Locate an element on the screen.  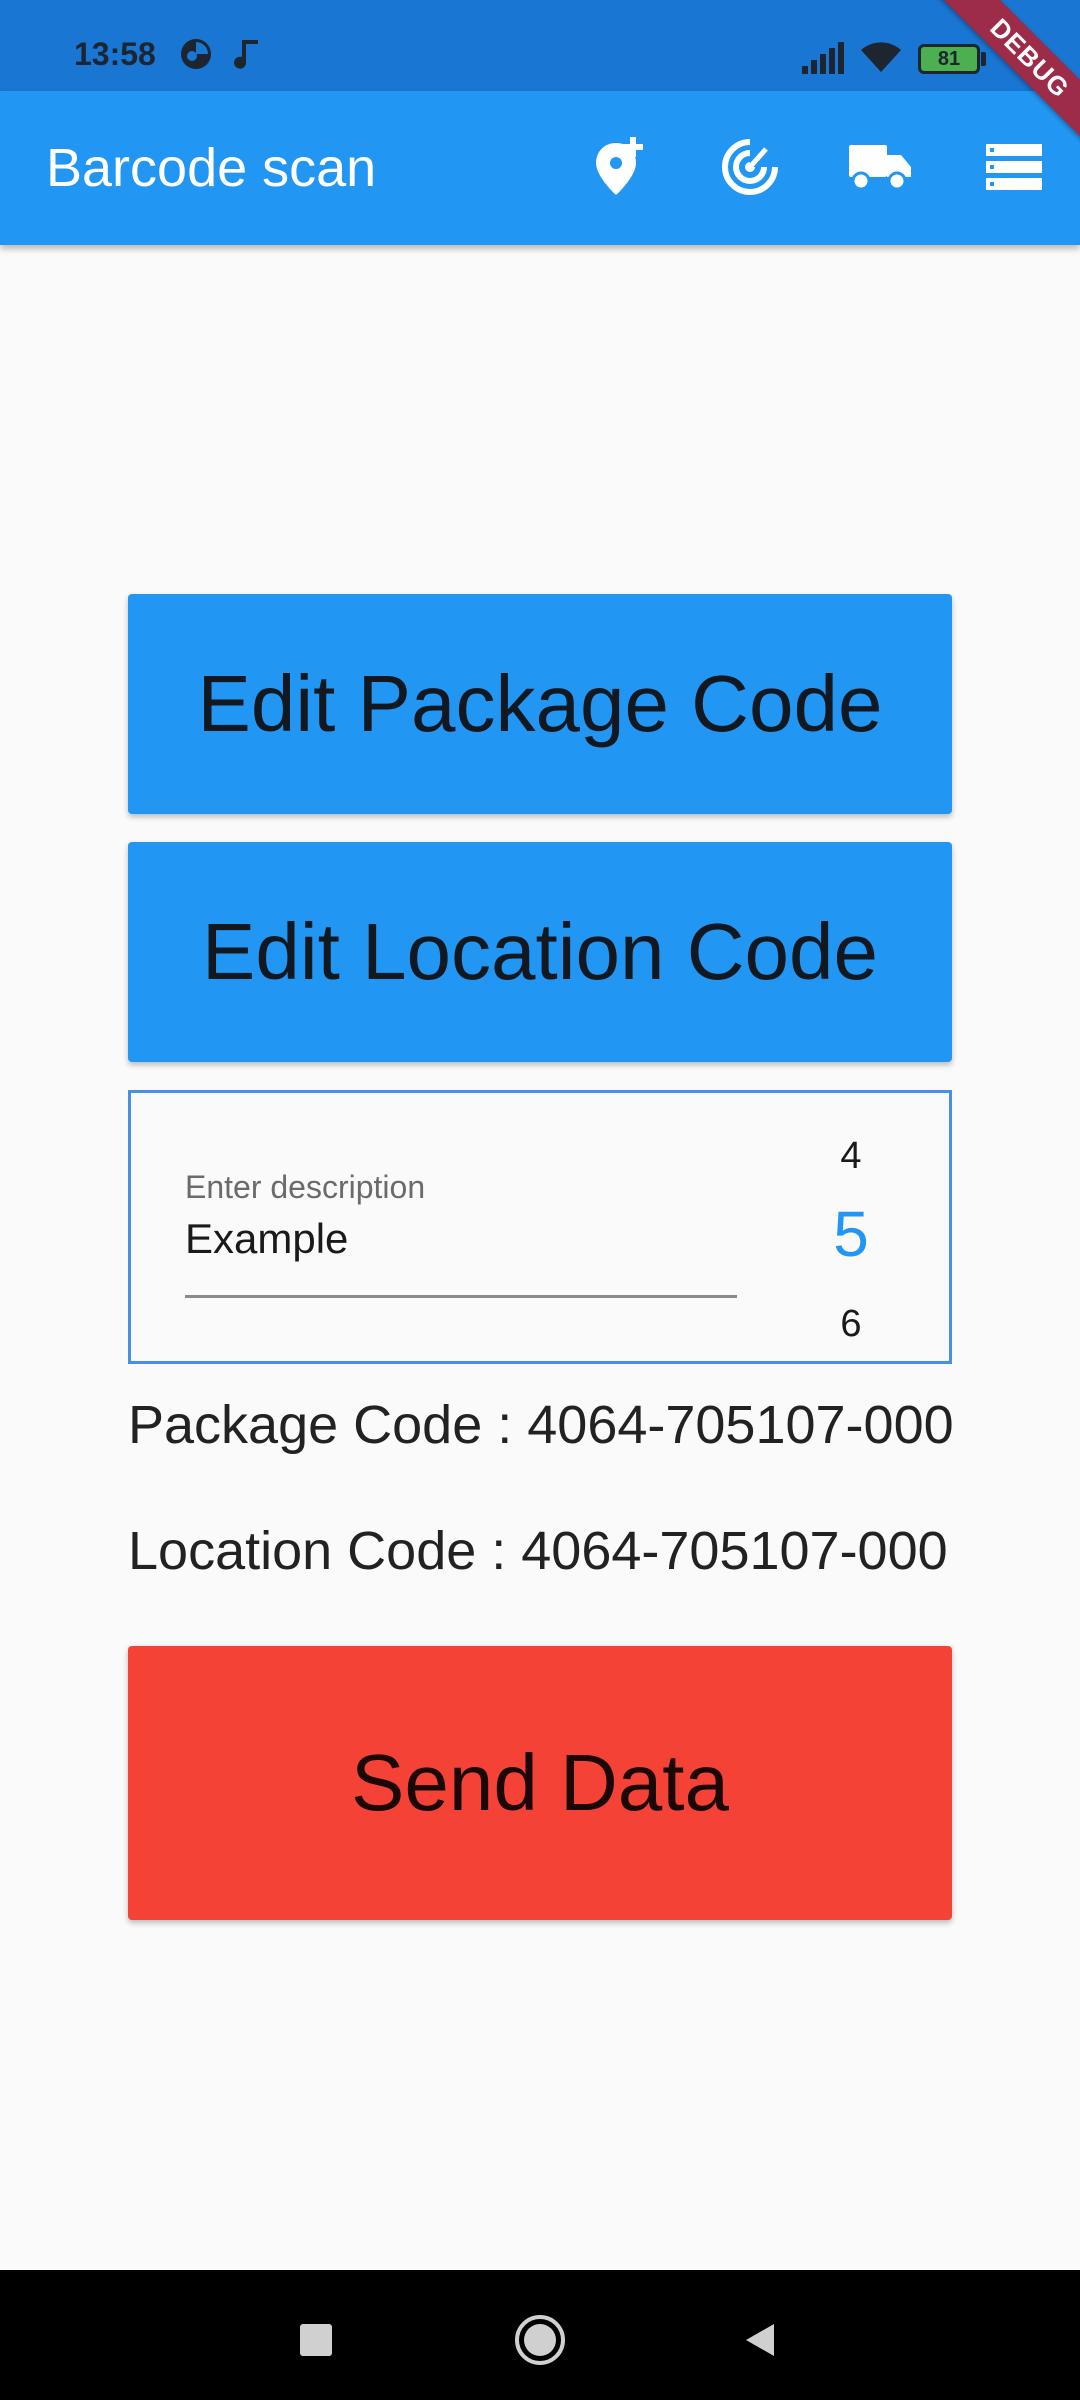
description-underline is located at coordinates (461, 1296).